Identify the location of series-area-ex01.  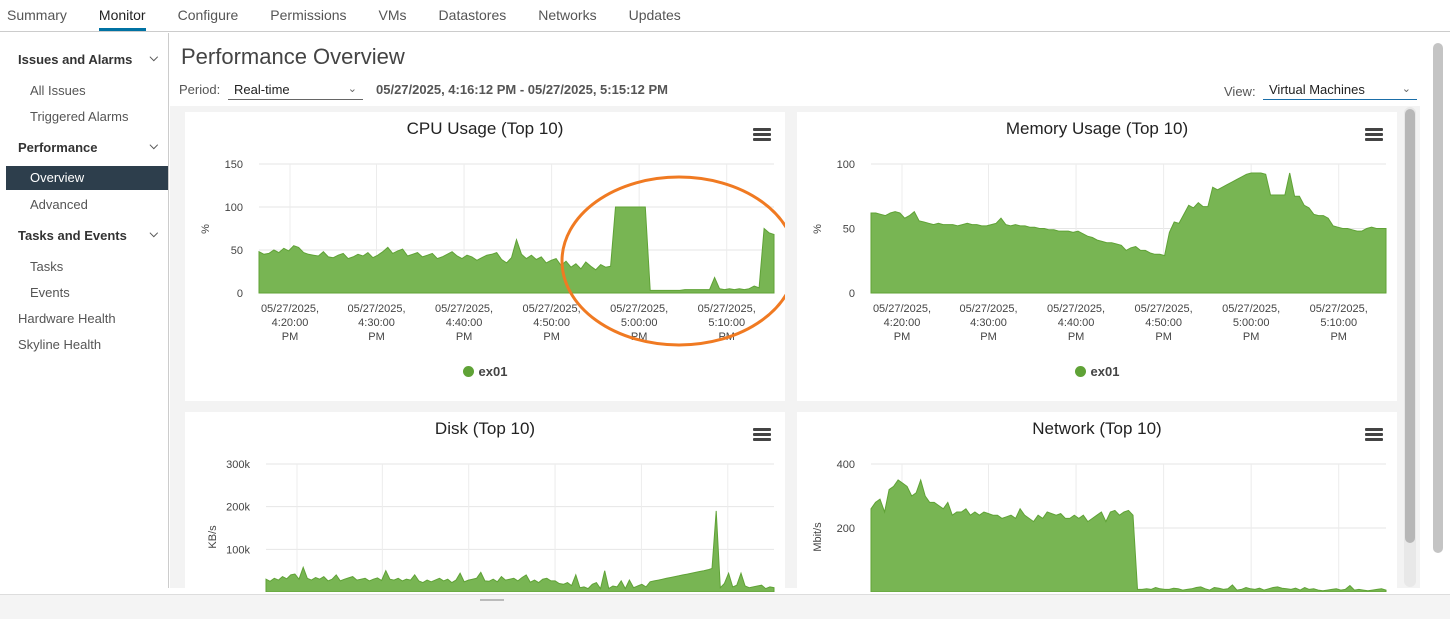
(1128, 233).